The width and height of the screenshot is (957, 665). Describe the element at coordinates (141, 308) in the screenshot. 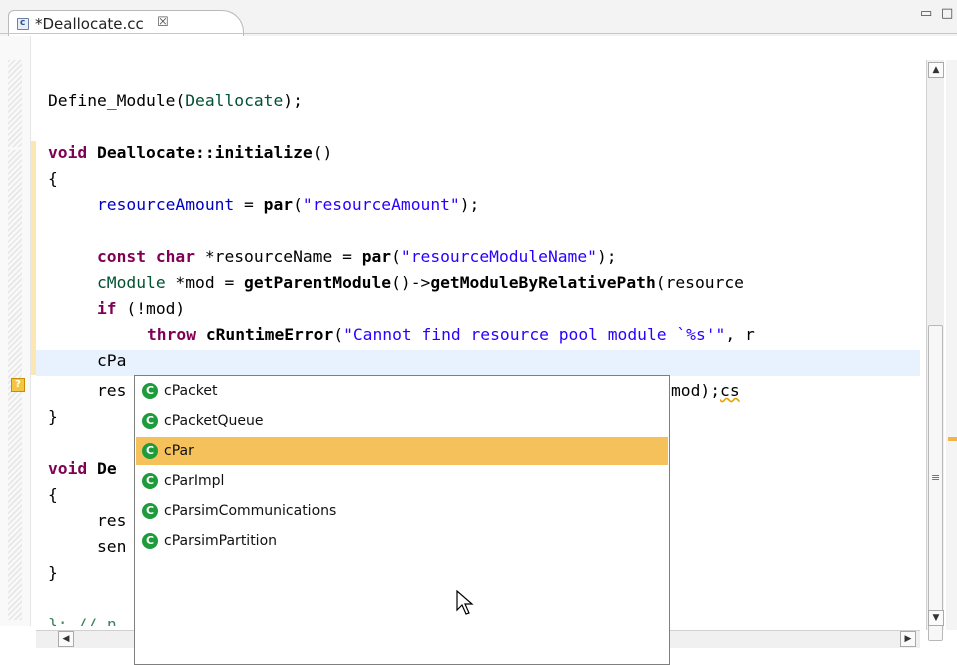

I see `code-line: if (!mod)` at that location.